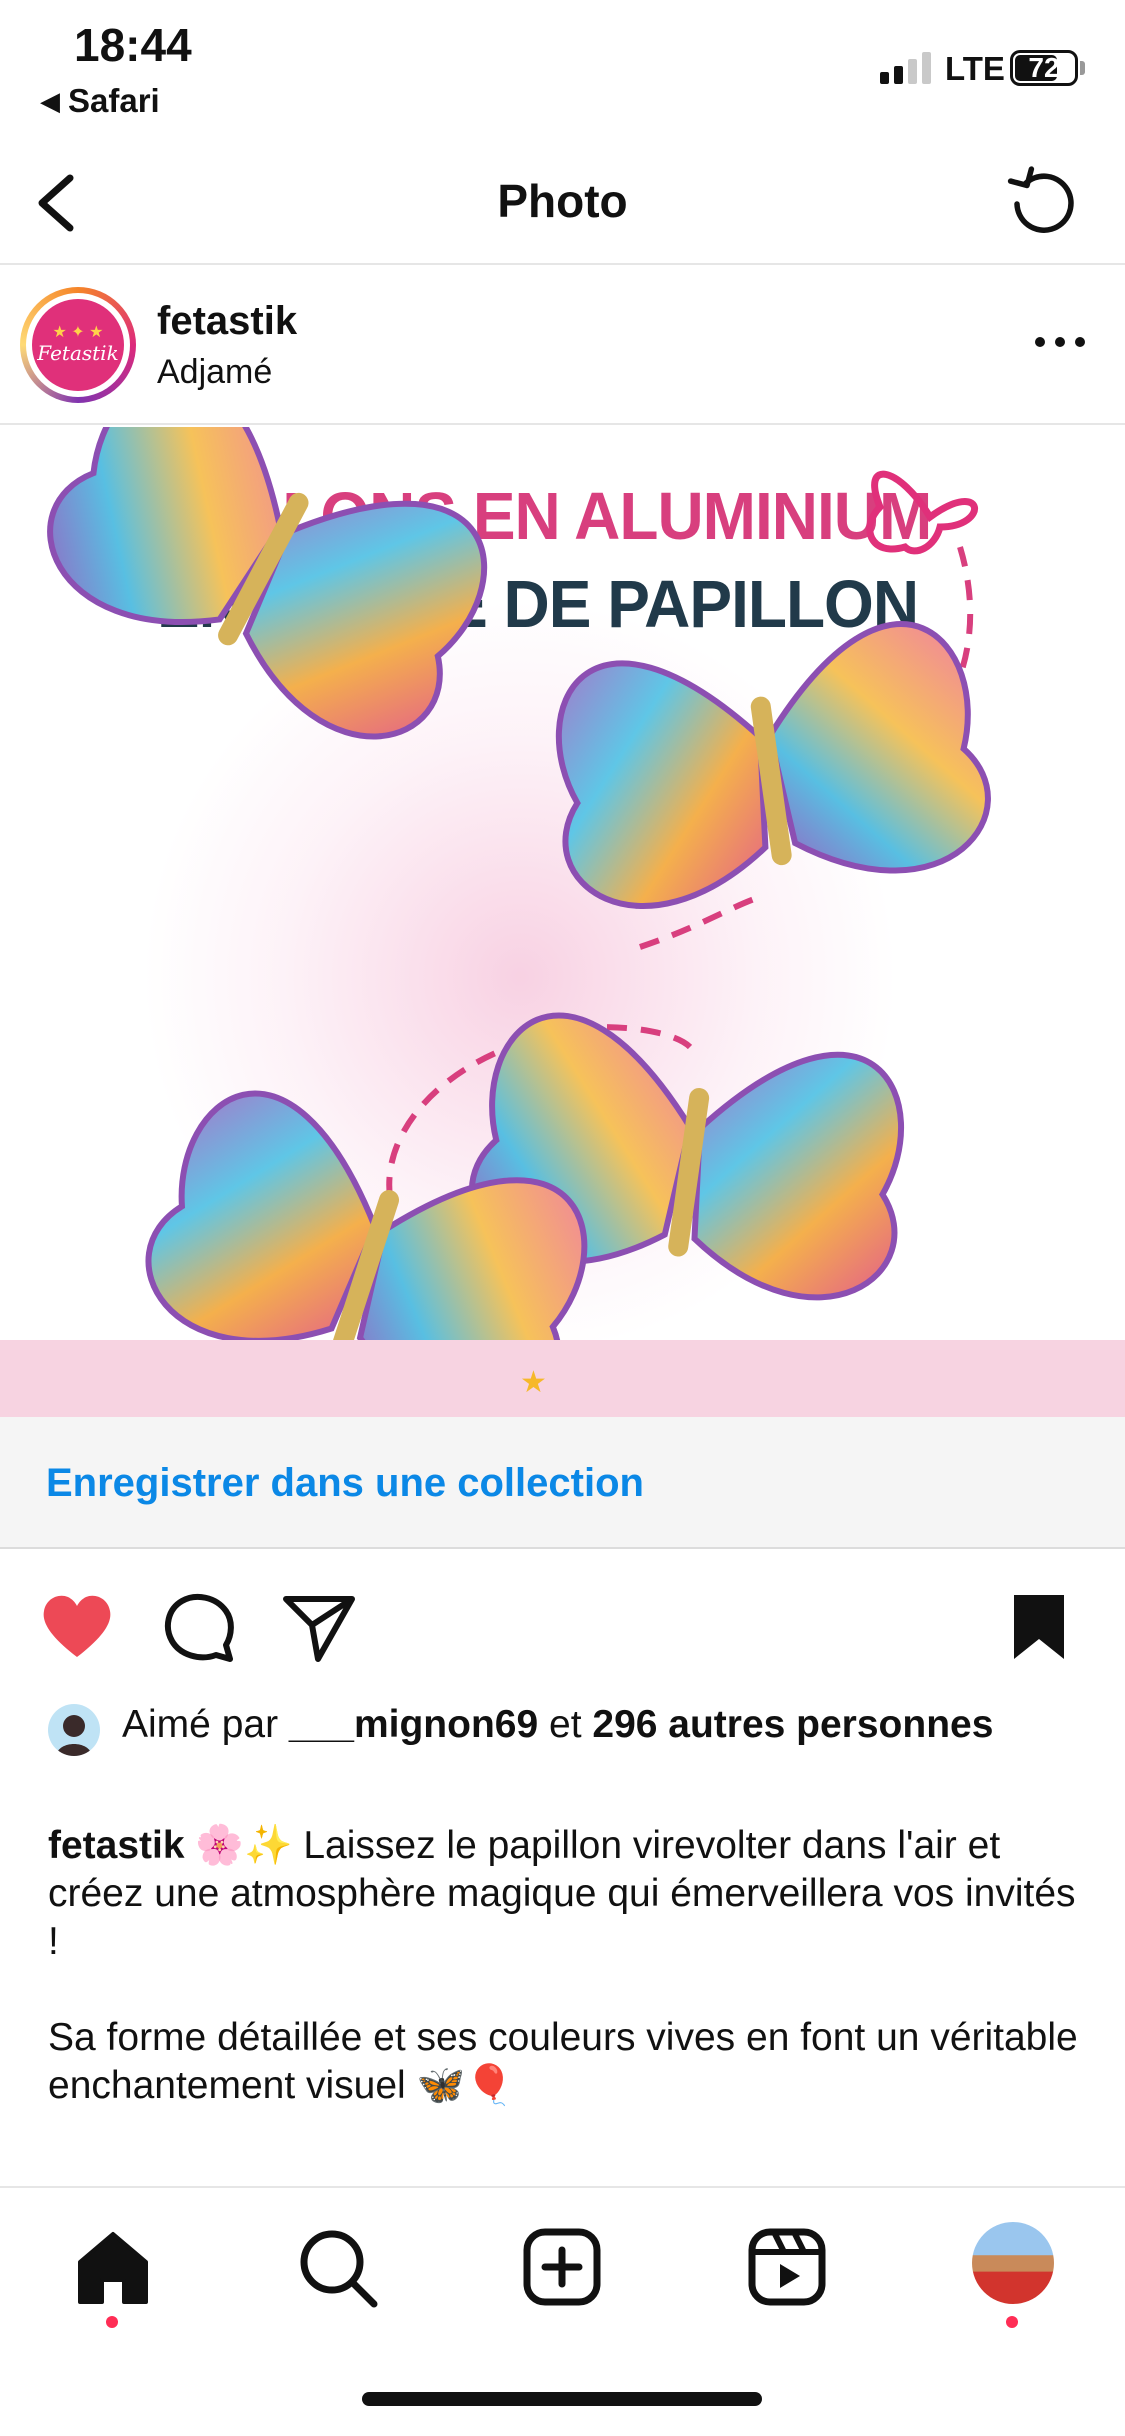  I want to click on back-app-label: Safari, so click(114, 100).